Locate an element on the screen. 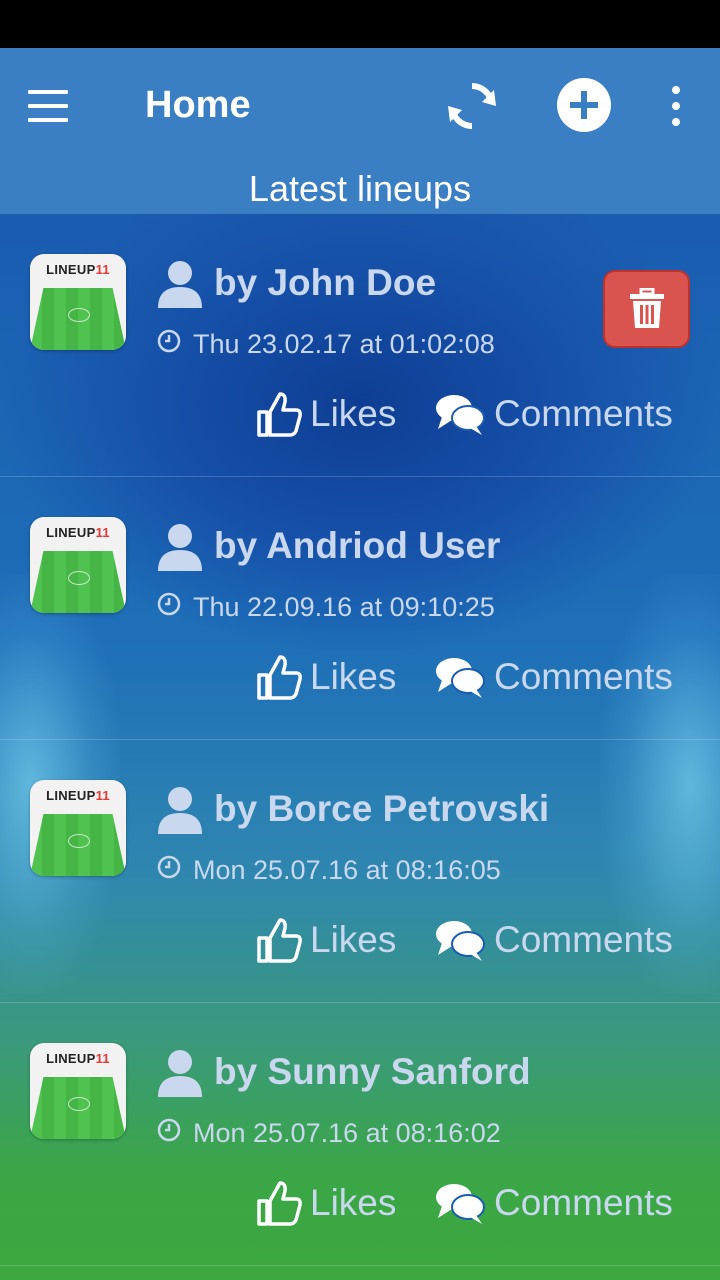  lineup-author: by Borce Petrovski is located at coordinates (382, 808).